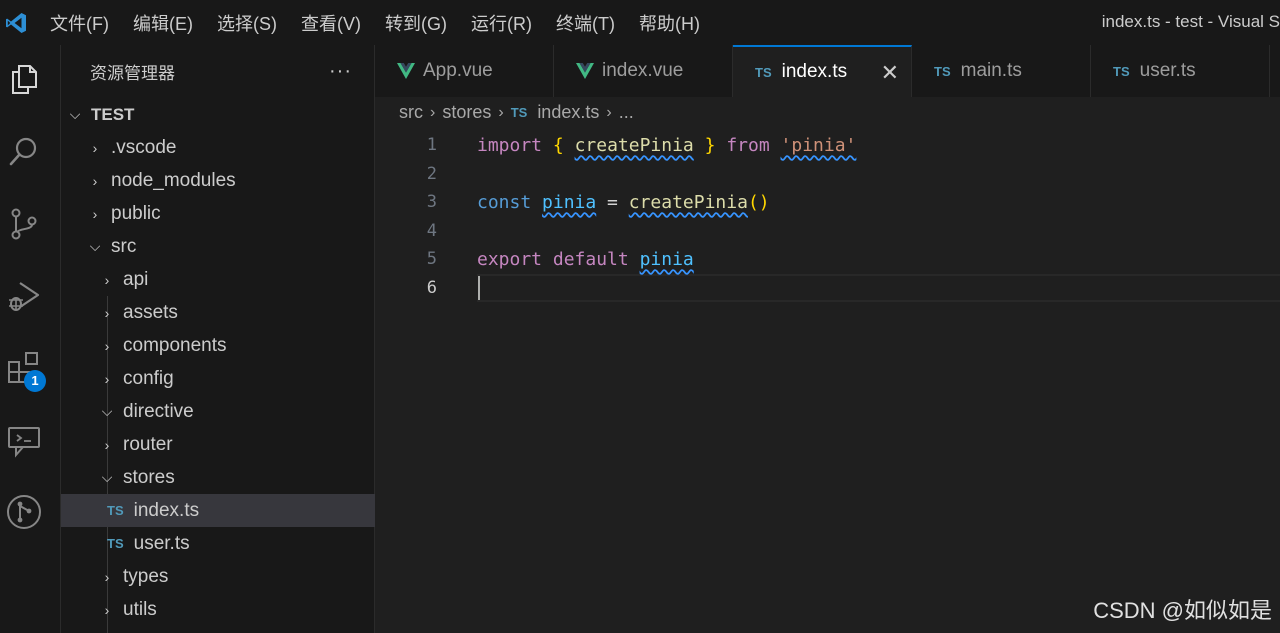 The height and width of the screenshot is (633, 1280). What do you see at coordinates (431, 145) in the screenshot?
I see `line-number: 1` at bounding box center [431, 145].